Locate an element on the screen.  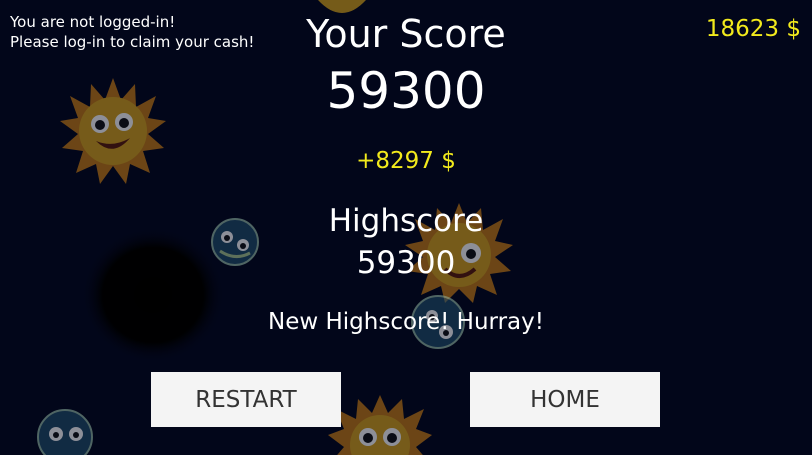
home-button: HOME is located at coordinates (565, 399).